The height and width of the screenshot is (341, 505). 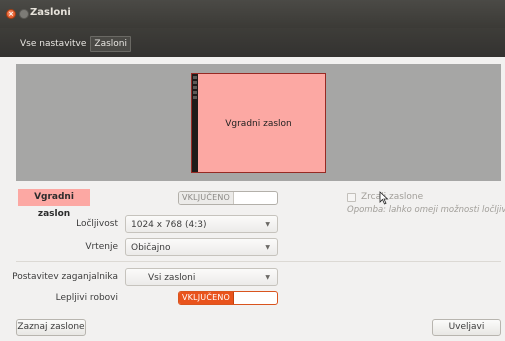 I want to click on close-icon: ×, so click(x=11, y=14).